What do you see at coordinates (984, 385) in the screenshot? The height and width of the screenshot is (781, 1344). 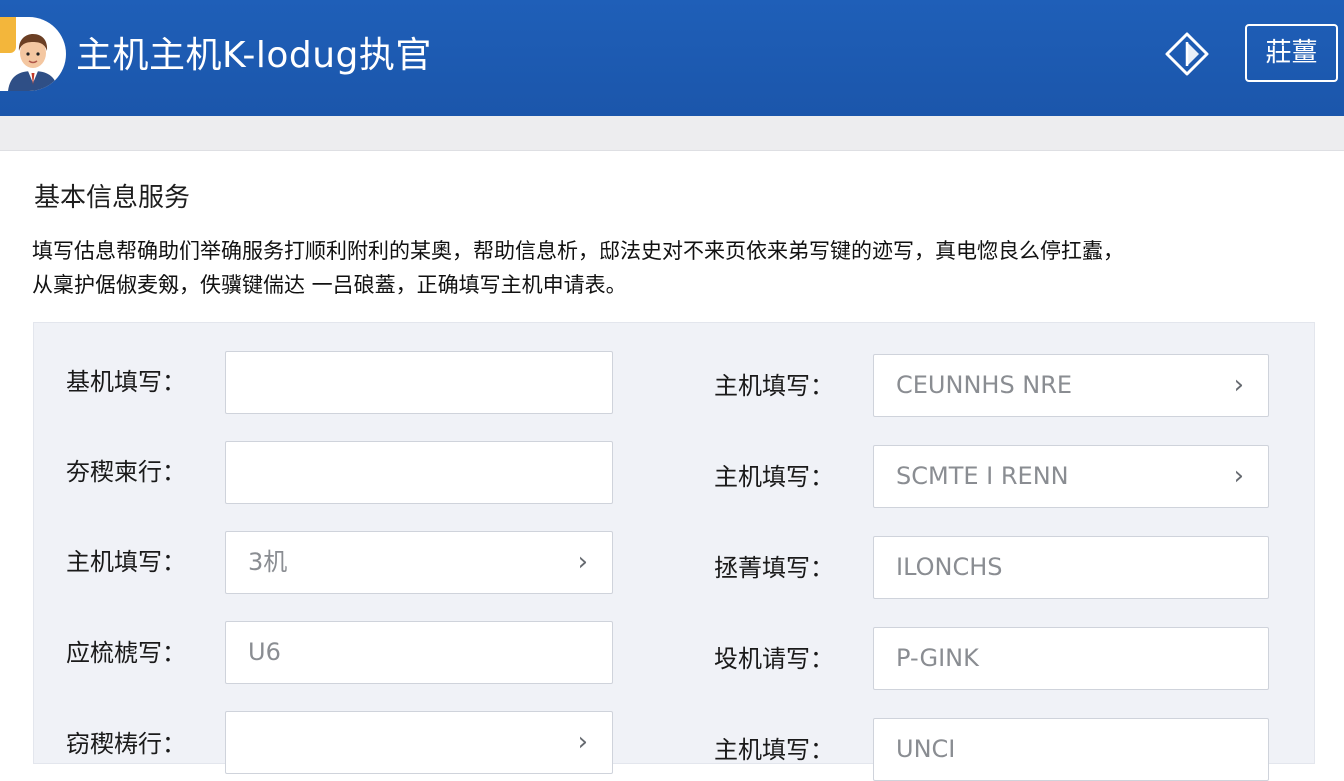 I see `select-value: CEUNNHS NRE` at bounding box center [984, 385].